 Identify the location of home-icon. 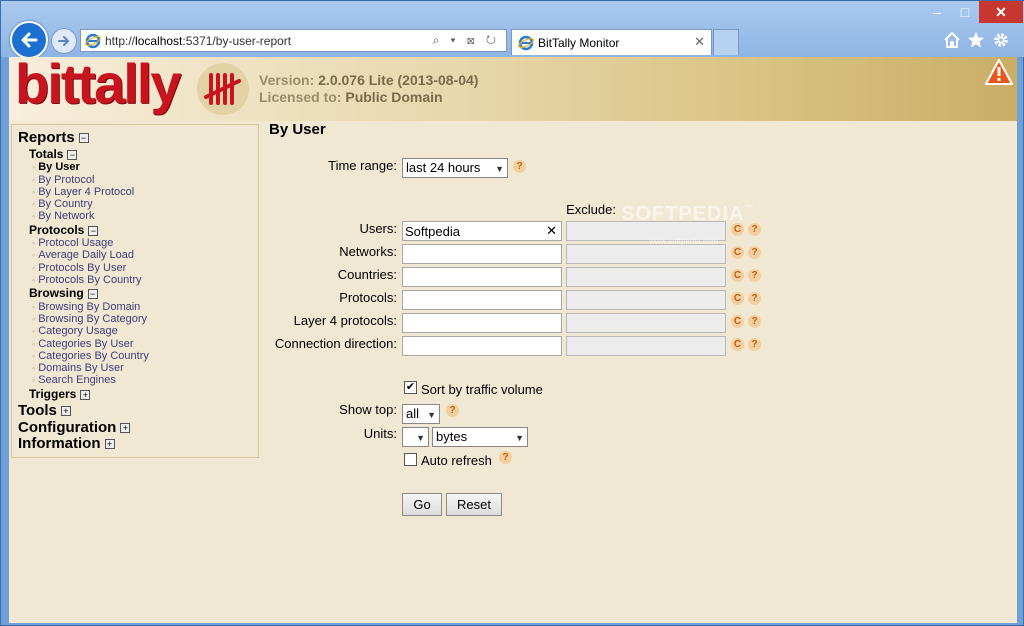
(952, 40).